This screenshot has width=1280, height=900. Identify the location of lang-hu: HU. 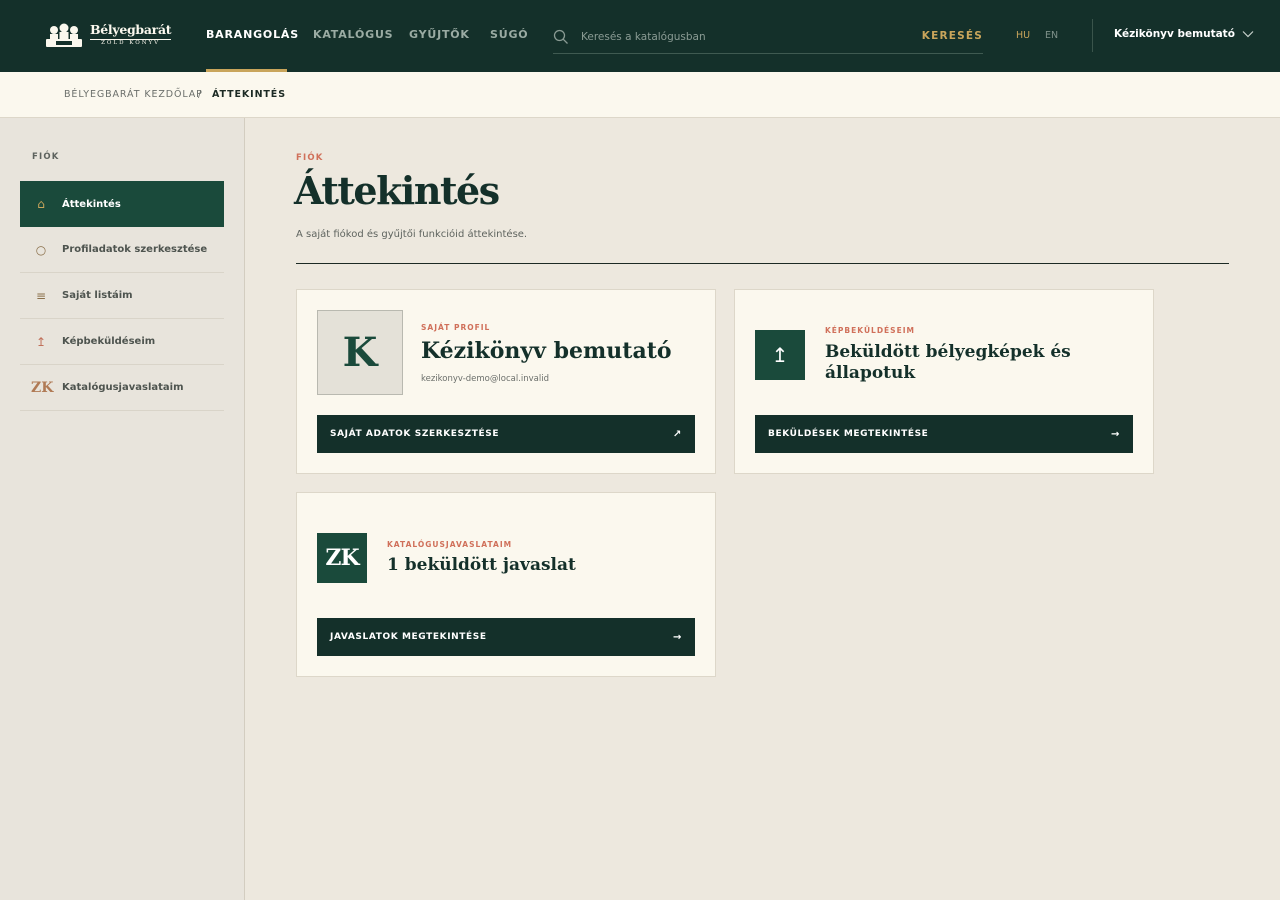
(1023, 35).